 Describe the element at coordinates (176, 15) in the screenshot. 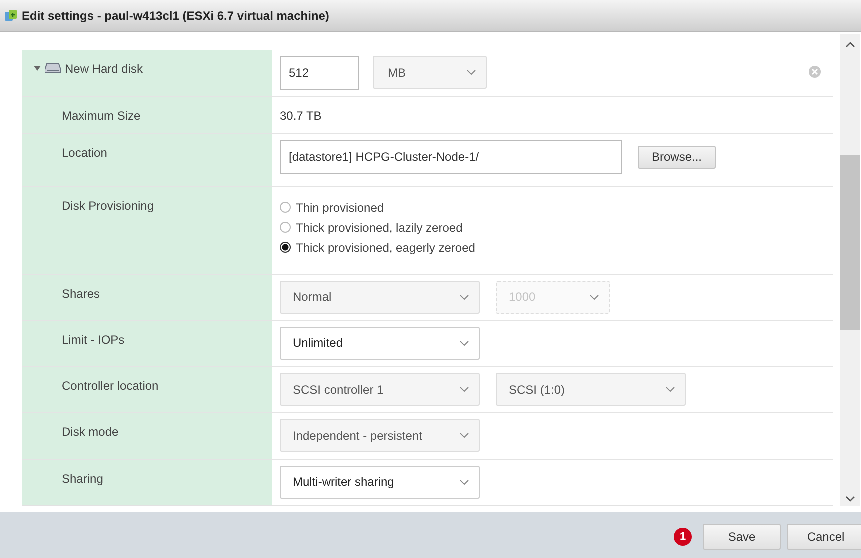

I see `window-title: Edit settings - paul-w413cl1 (ESXi 6.7 virtual machine)` at that location.